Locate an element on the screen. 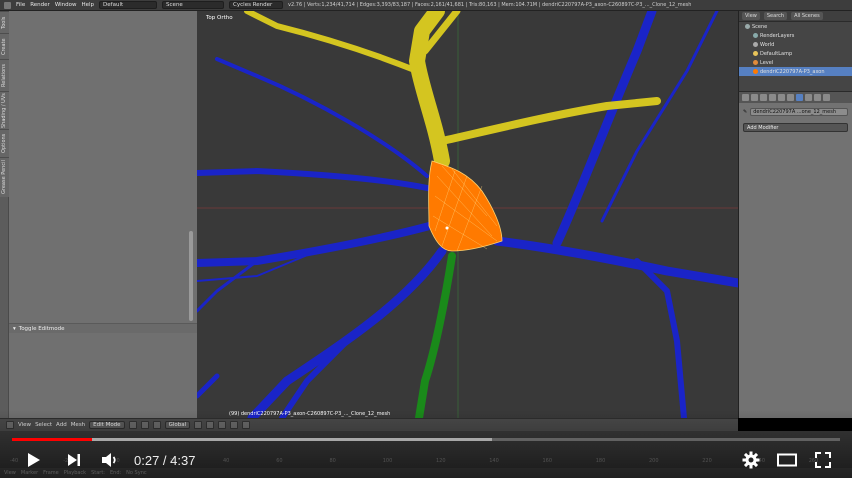 This screenshot has height=478, width=852. outliner-tab-all-scenes: All Scenes is located at coordinates (807, 16).